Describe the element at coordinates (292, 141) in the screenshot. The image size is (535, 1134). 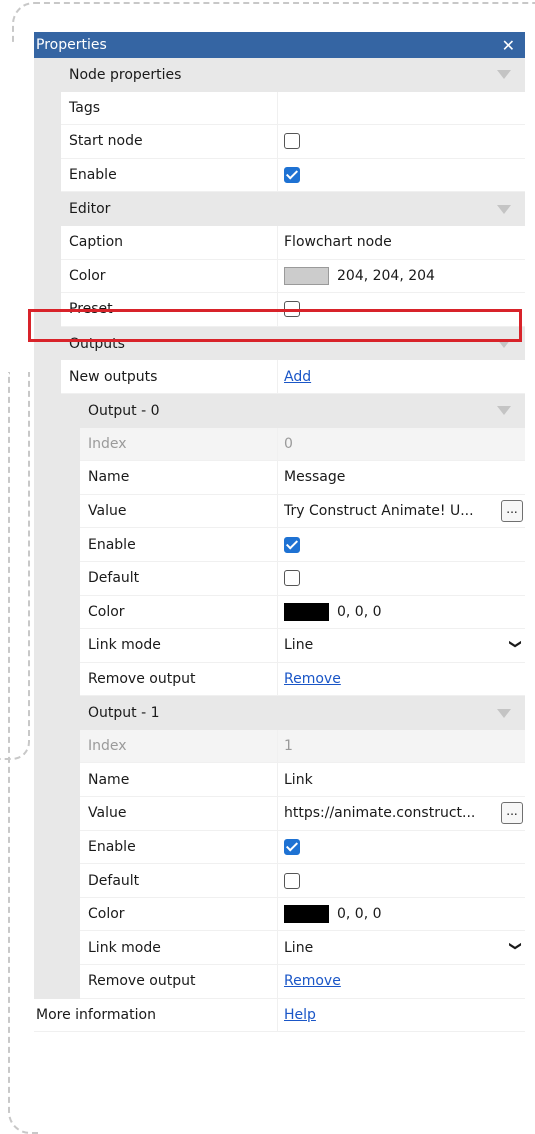
I see `start-node-checkbox` at that location.